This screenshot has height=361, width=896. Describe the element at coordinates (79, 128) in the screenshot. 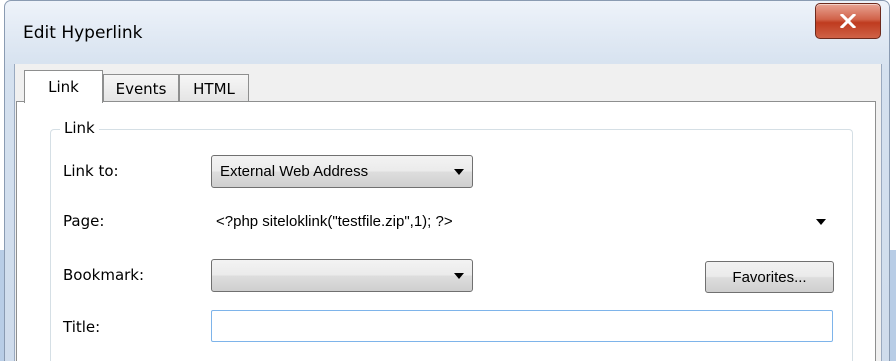

I see `link-group-legend: Link` at that location.